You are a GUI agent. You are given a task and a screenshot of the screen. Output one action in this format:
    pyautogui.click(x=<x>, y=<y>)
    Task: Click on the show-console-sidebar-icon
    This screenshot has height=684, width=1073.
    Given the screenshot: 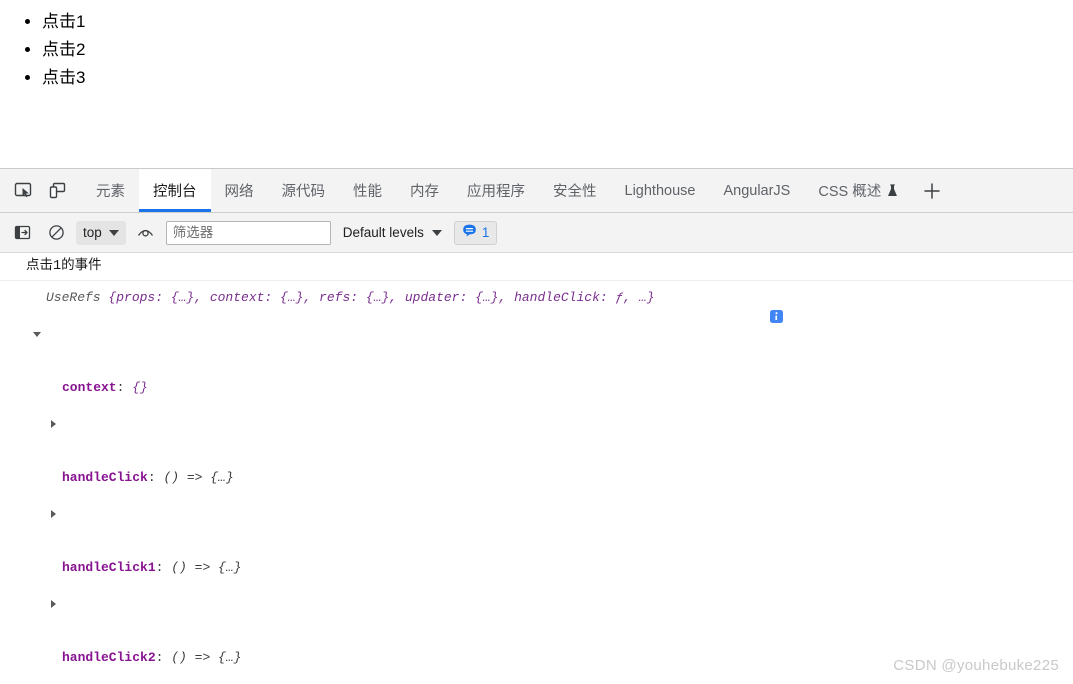 What is the action you would take?
    pyautogui.click(x=22, y=233)
    